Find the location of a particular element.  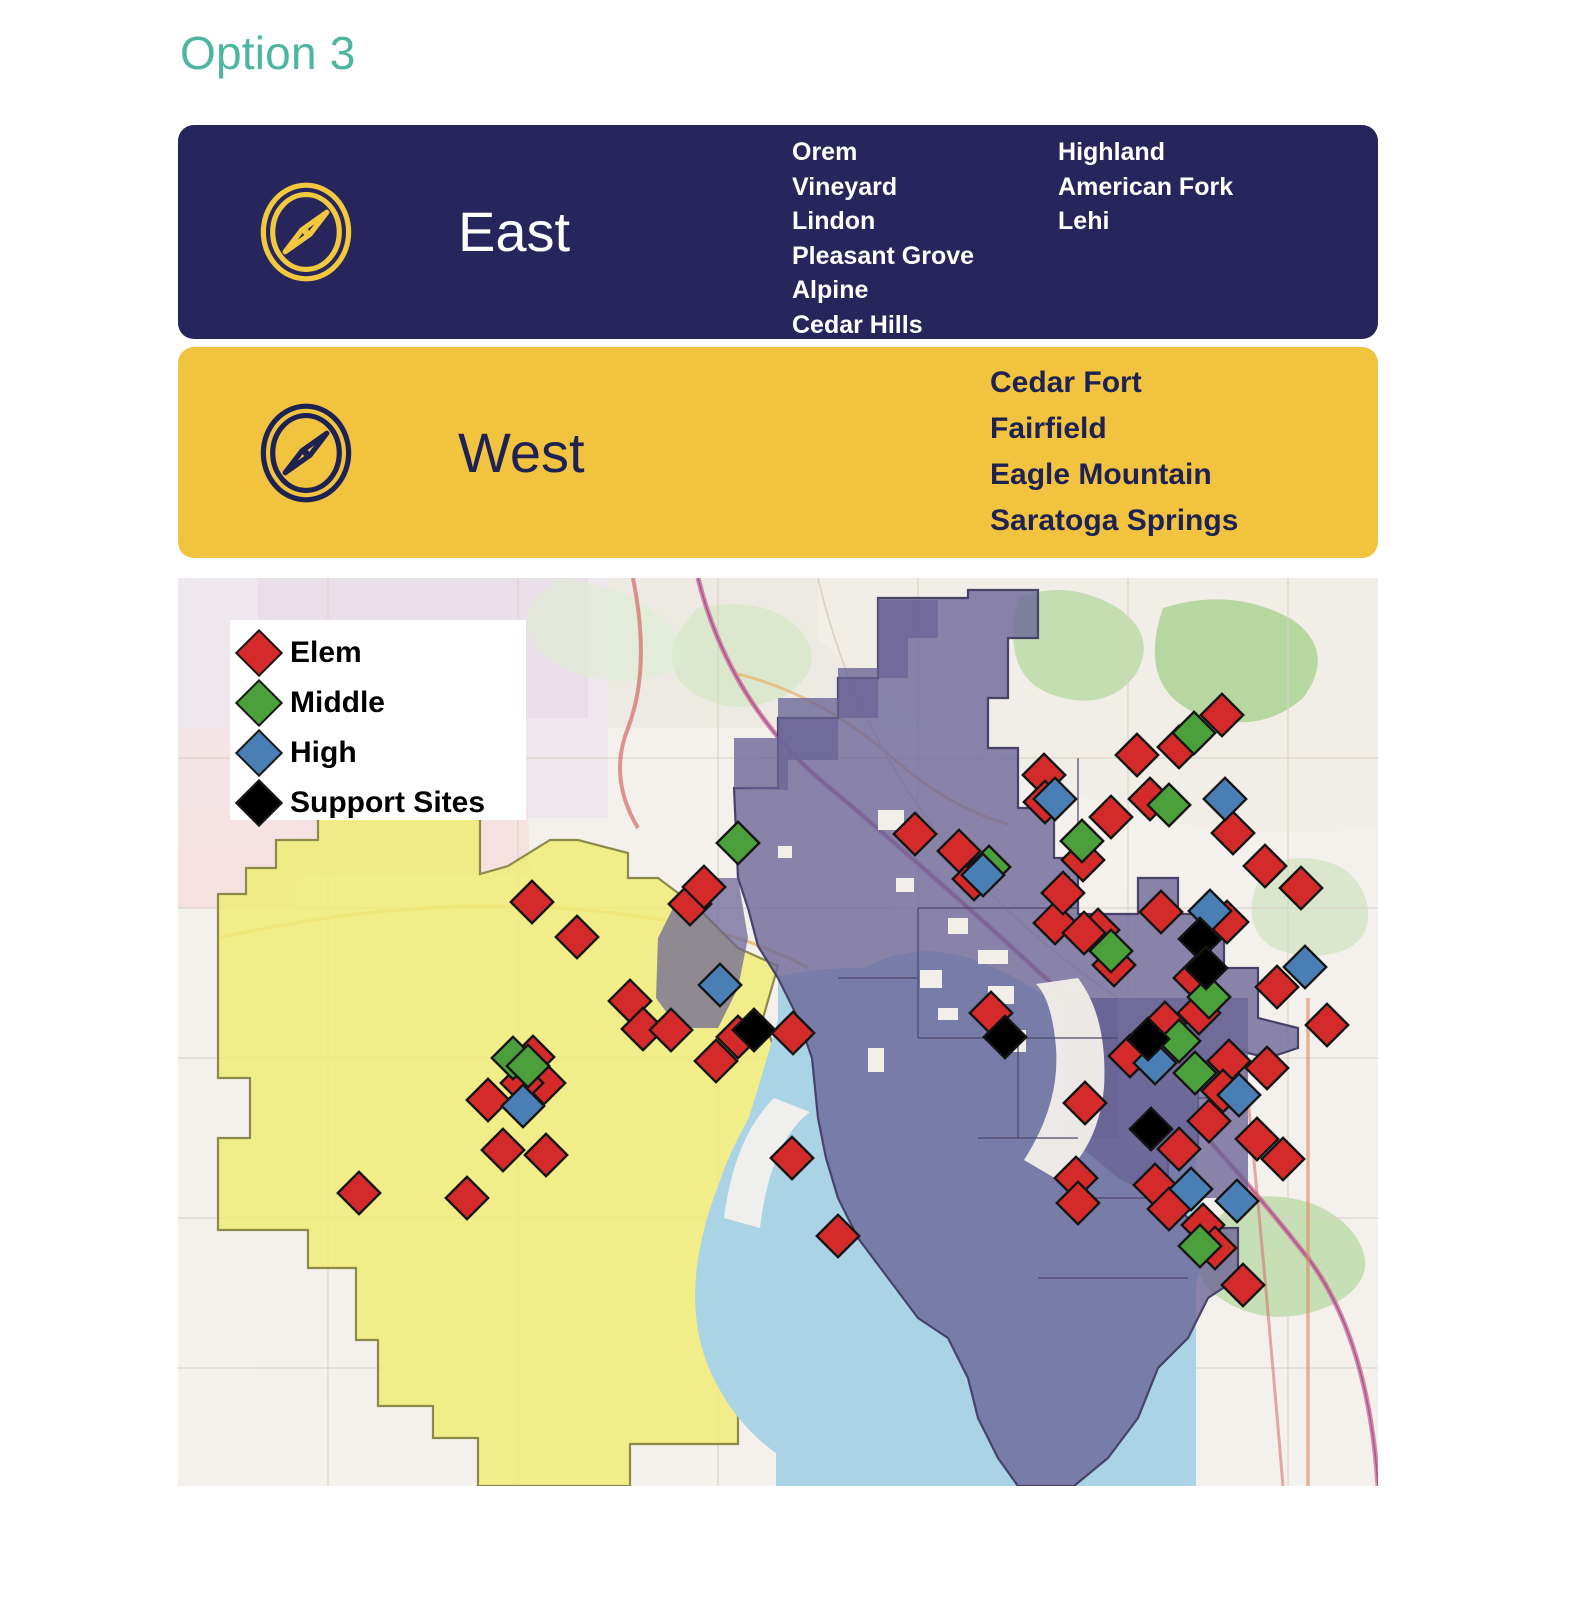

region-name-east: East is located at coordinates (514, 231).